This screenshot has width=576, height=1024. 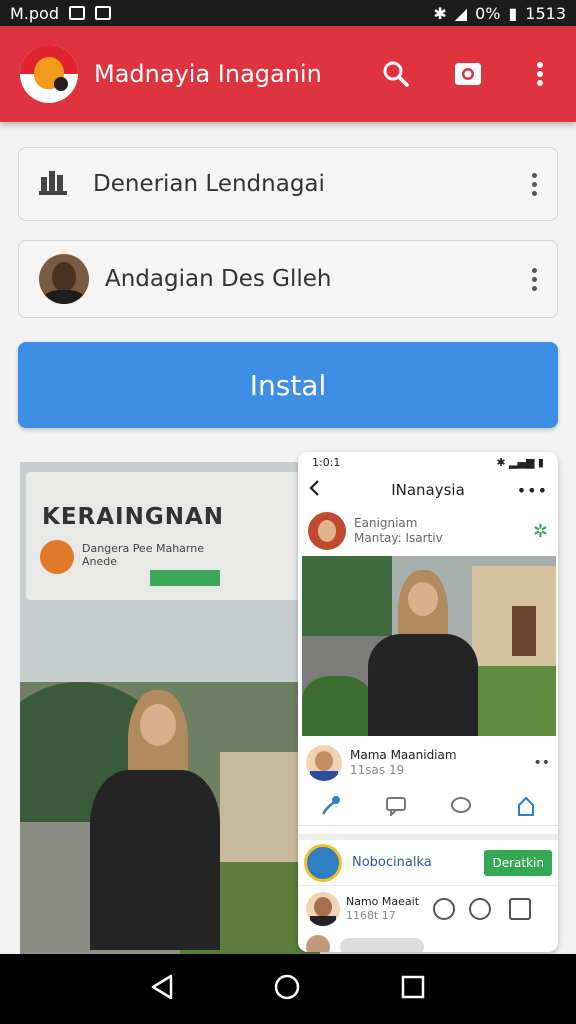 What do you see at coordinates (57, 557) in the screenshot?
I see `sign-logo` at bounding box center [57, 557].